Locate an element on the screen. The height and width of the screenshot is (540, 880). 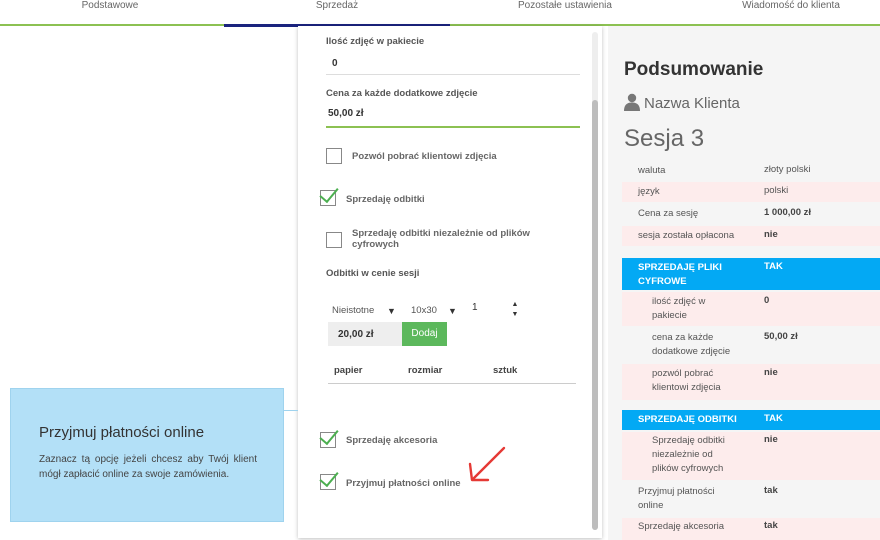
tab-sprzedaz: Sprzedaż is located at coordinates (337, 13).